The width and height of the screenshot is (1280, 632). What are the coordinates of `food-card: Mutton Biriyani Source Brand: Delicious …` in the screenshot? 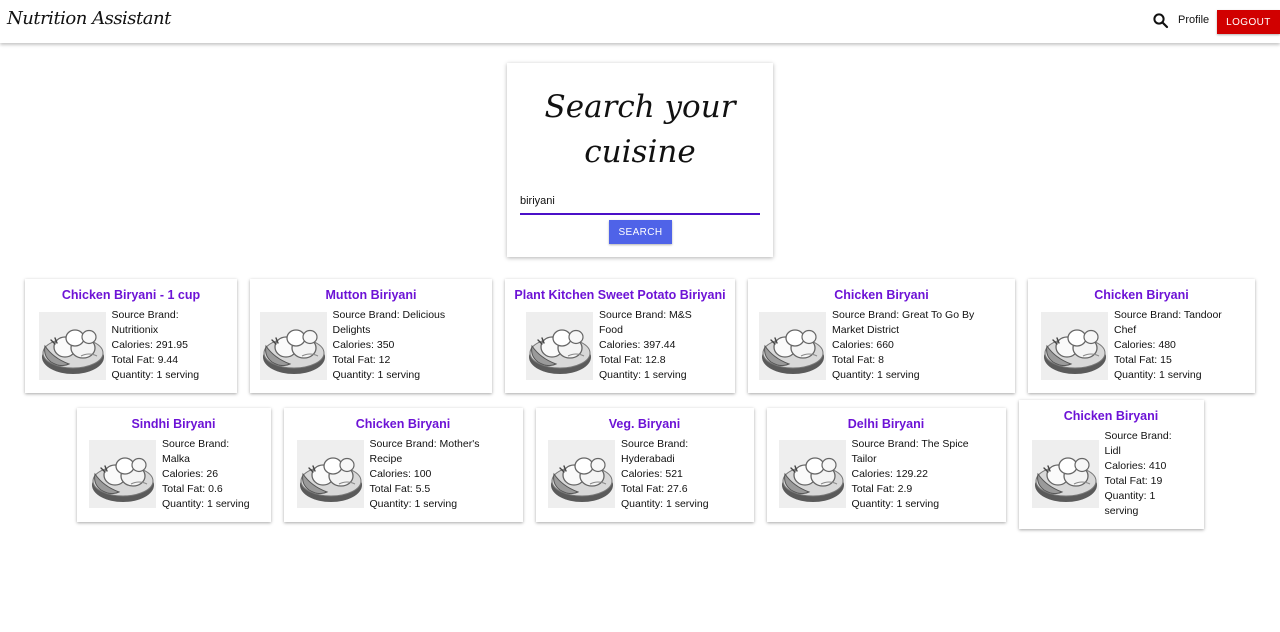 It's located at (371, 336).